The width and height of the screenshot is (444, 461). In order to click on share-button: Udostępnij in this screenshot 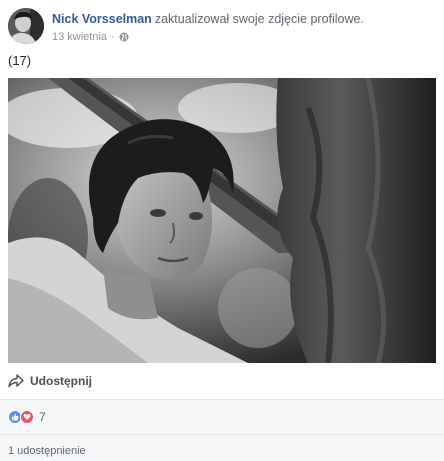, I will do `click(50, 381)`.